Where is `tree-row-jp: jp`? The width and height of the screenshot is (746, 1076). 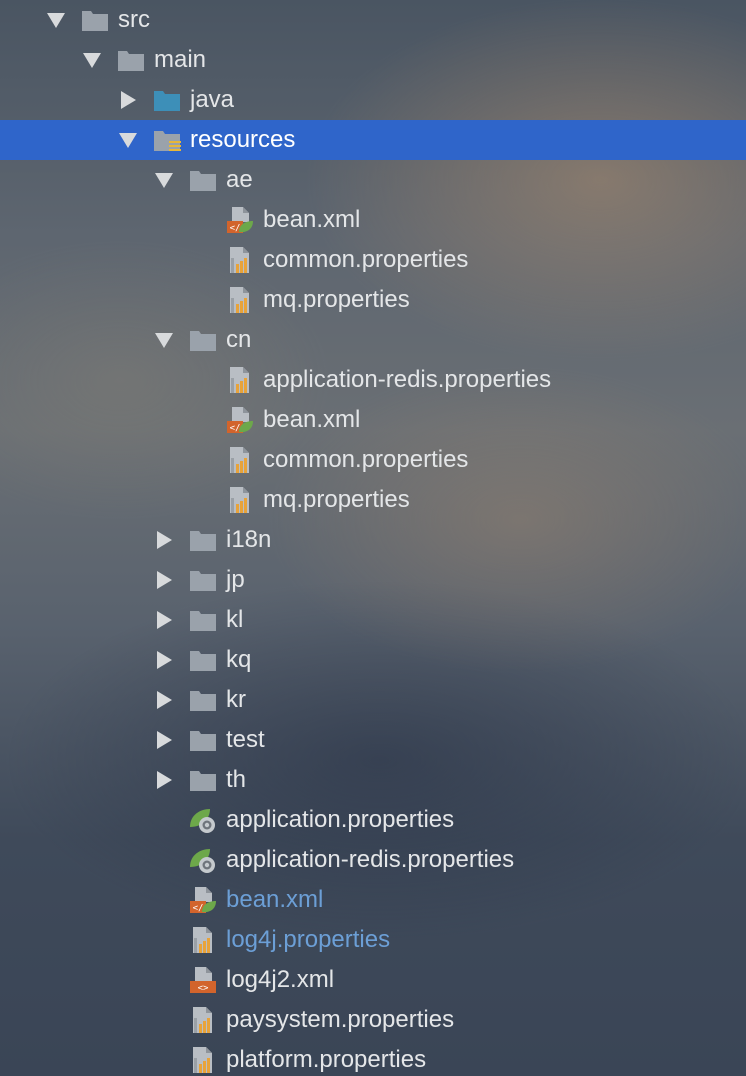
tree-row-jp: jp is located at coordinates (373, 580).